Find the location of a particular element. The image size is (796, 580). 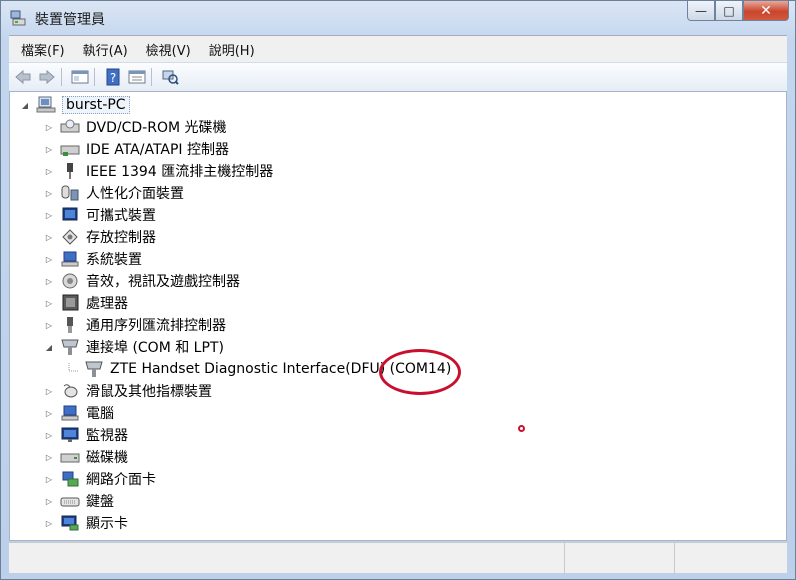

forward-icon is located at coordinates (47, 77).